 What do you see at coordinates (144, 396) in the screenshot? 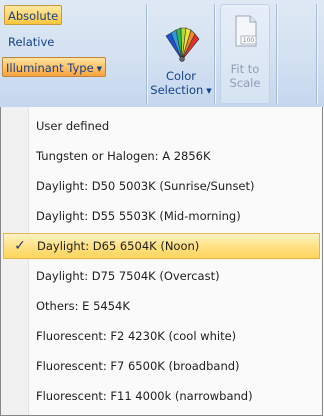
I see `menu-item-label: Fluorescent: F11 4000k (narrowband)` at bounding box center [144, 396].